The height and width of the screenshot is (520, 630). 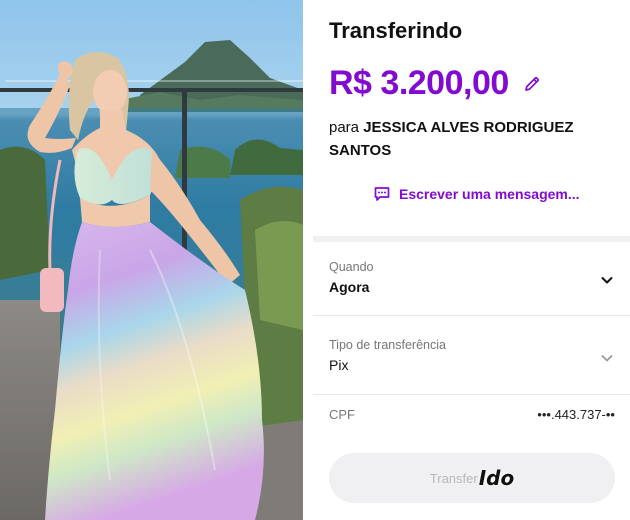 I want to click on pencil-icon, so click(x=531, y=83).